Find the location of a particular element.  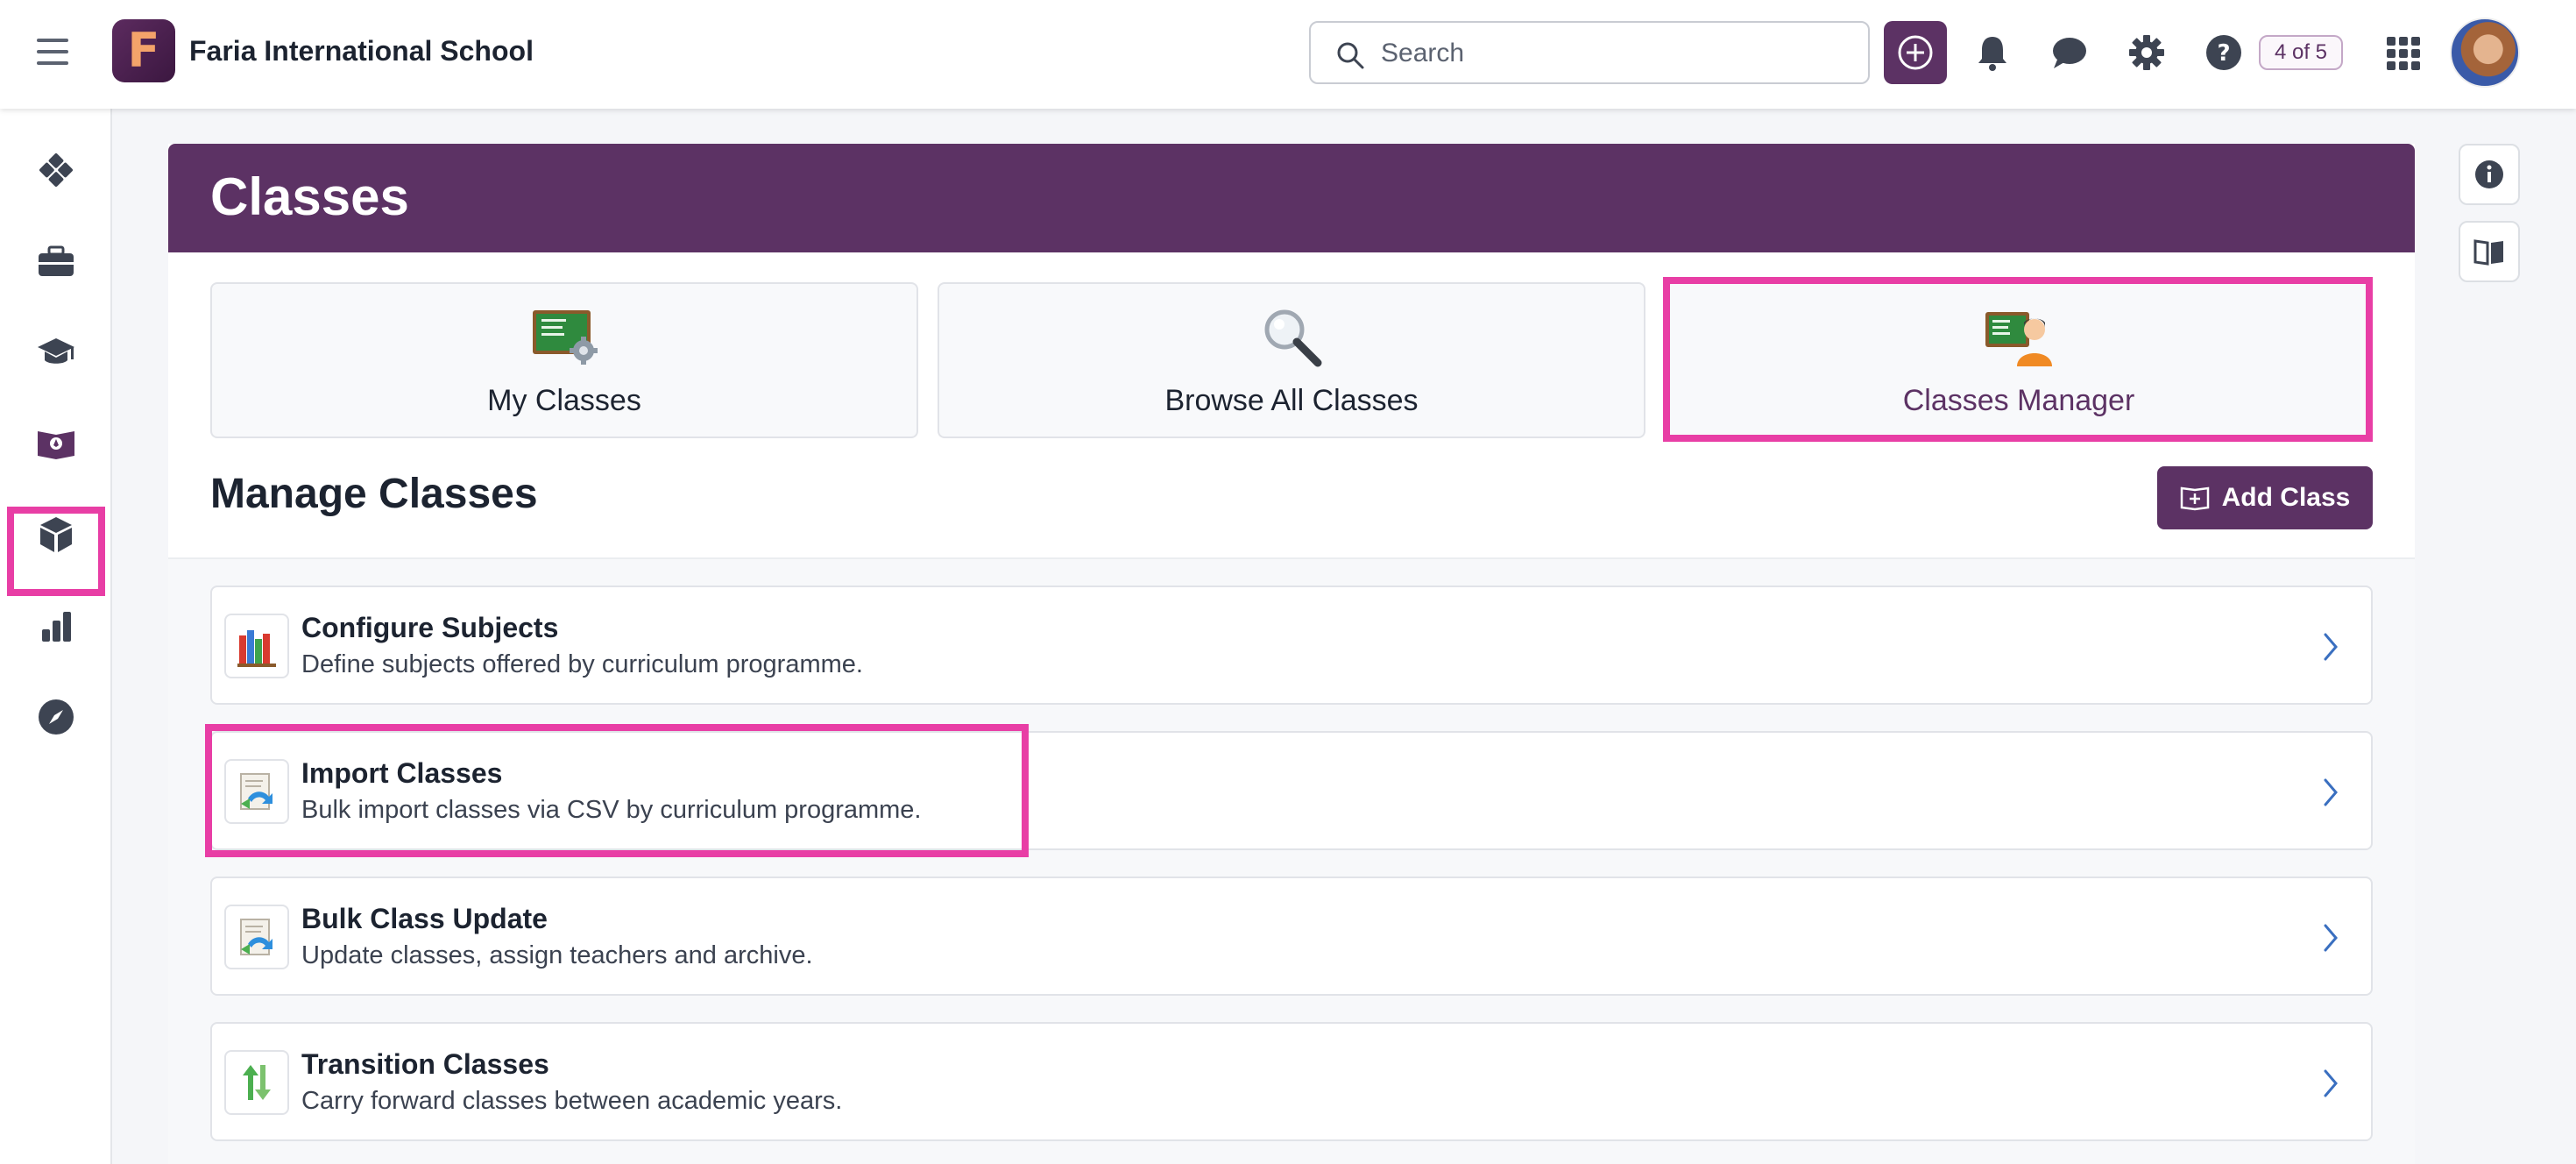

page-title: Classes is located at coordinates (309, 196).